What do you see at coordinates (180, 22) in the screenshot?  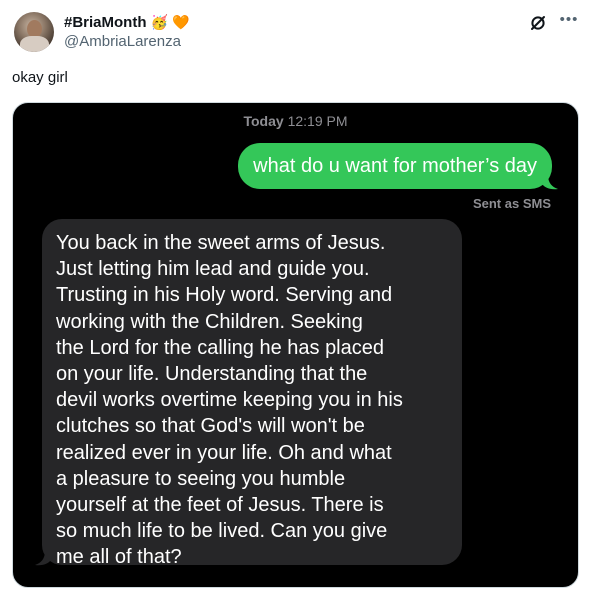 I see `orange-heart-emoji: 🧡` at bounding box center [180, 22].